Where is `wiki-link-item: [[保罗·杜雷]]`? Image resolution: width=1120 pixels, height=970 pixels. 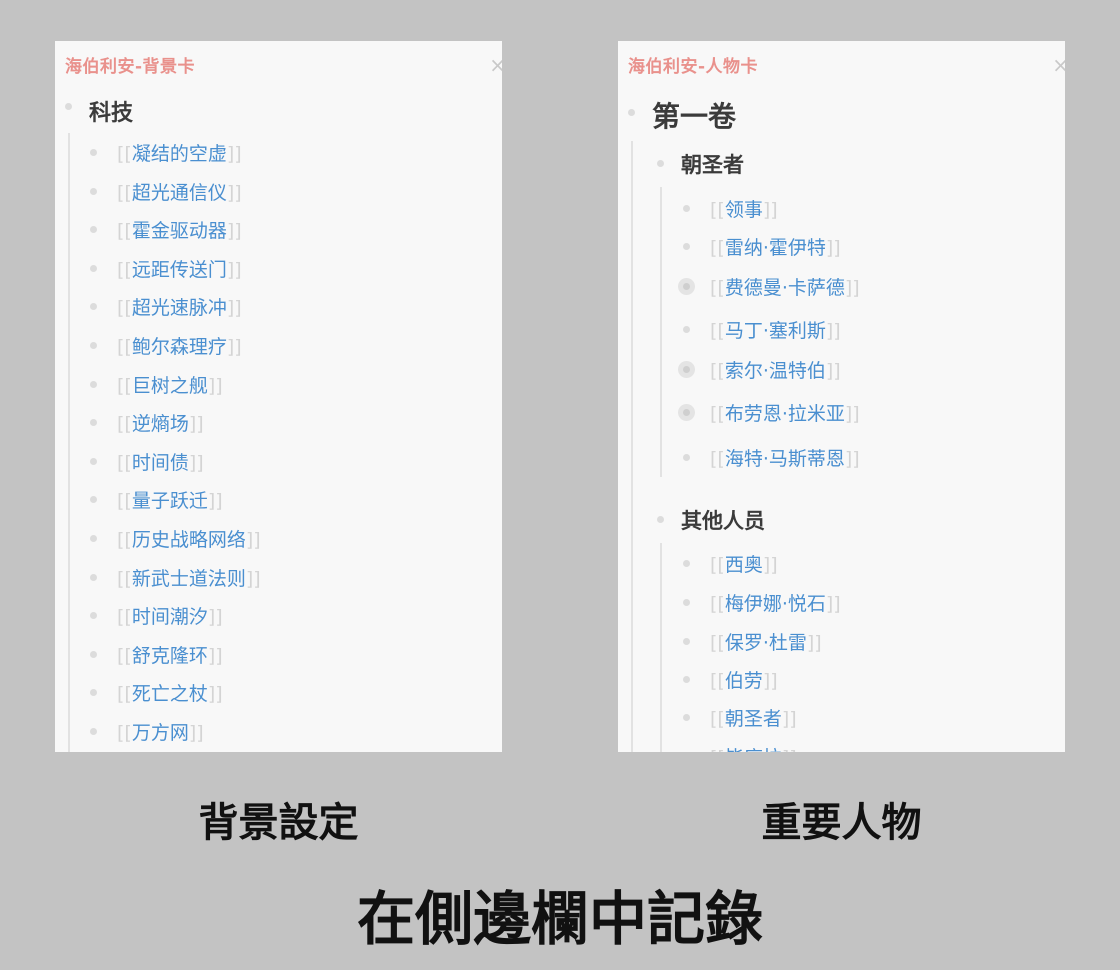
wiki-link-item: [[保罗·杜雷]] is located at coordinates (766, 641).